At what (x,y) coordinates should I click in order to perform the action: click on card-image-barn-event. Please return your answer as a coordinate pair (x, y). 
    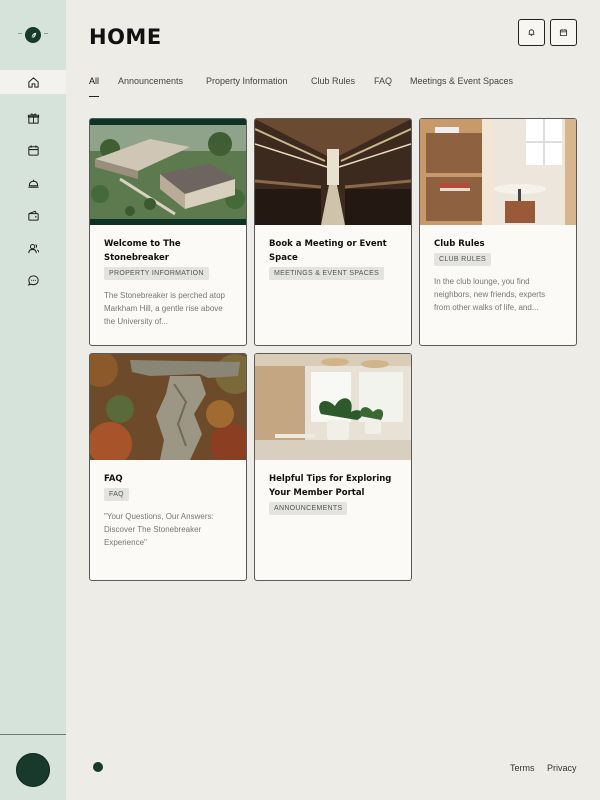
    Looking at the image, I should click on (333, 172).